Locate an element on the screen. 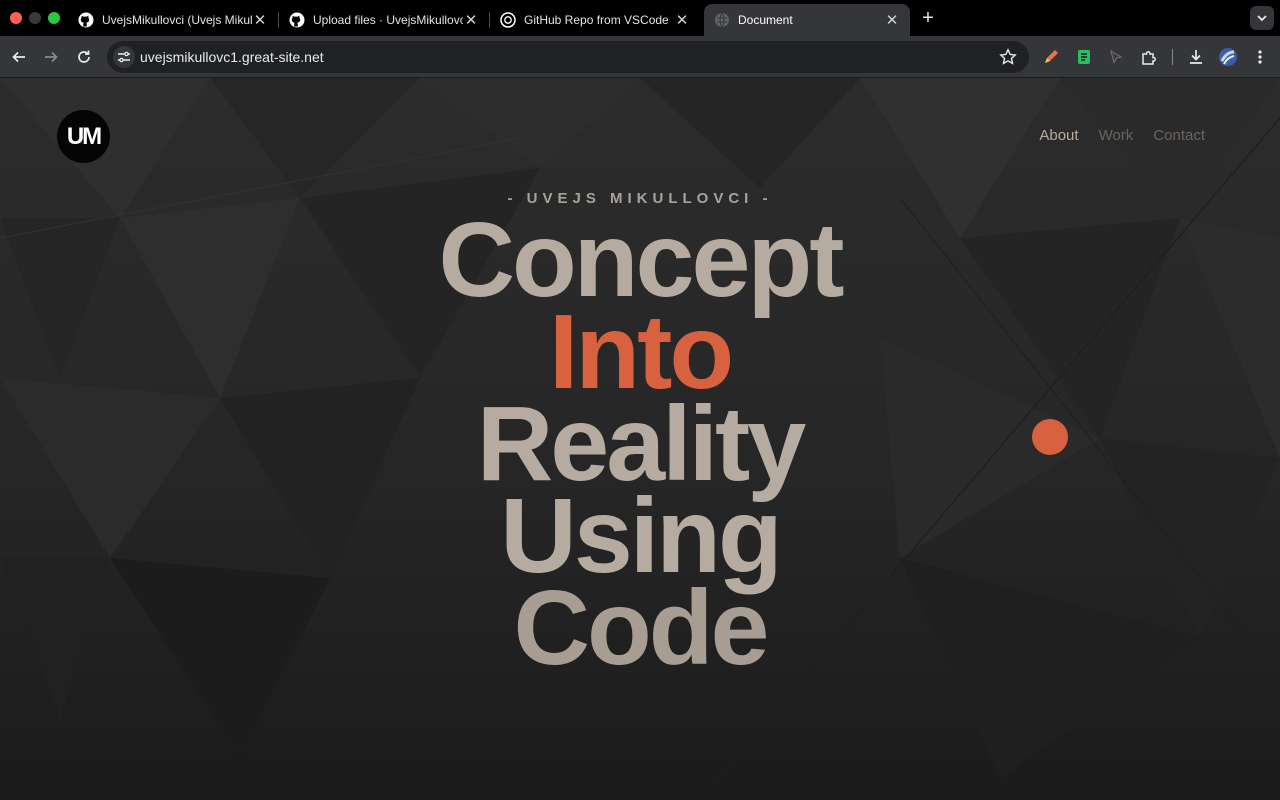 The height and width of the screenshot is (800, 1280). minimize-window-button is located at coordinates (35, 18).